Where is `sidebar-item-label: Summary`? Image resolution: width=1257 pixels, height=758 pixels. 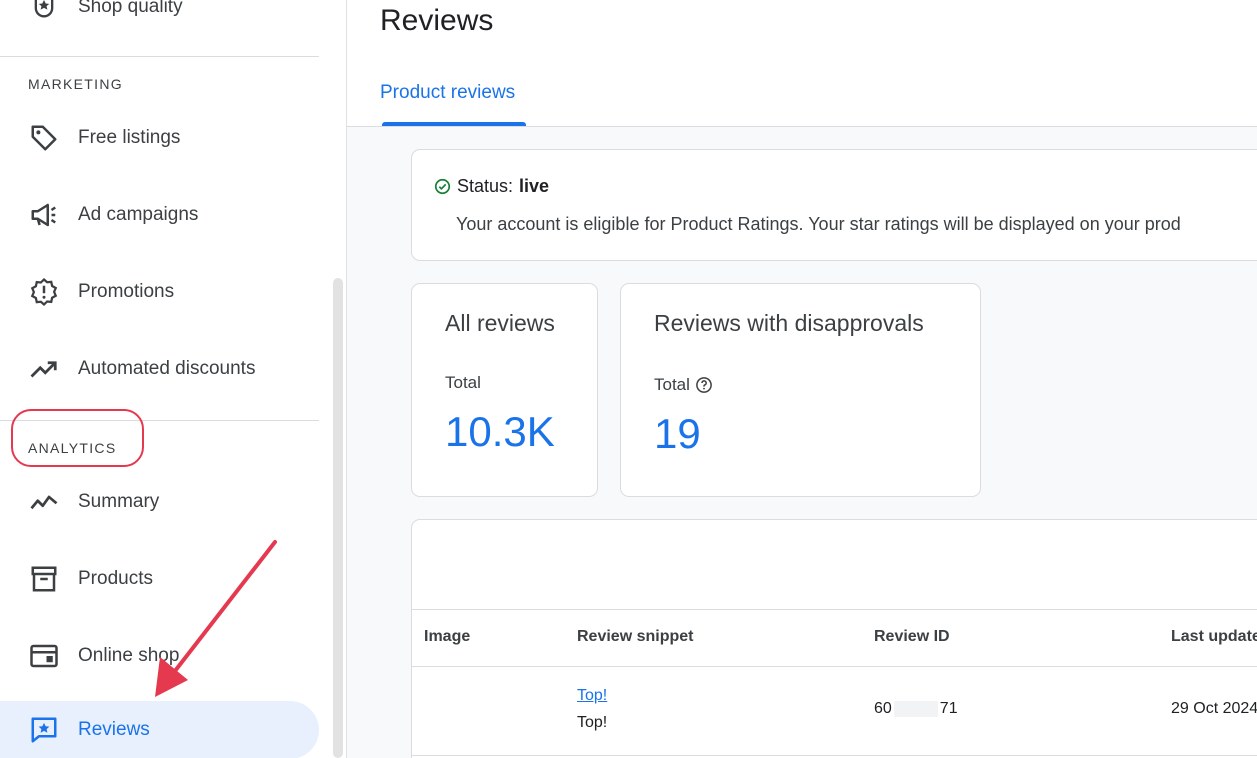
sidebar-item-label: Summary is located at coordinates (119, 501).